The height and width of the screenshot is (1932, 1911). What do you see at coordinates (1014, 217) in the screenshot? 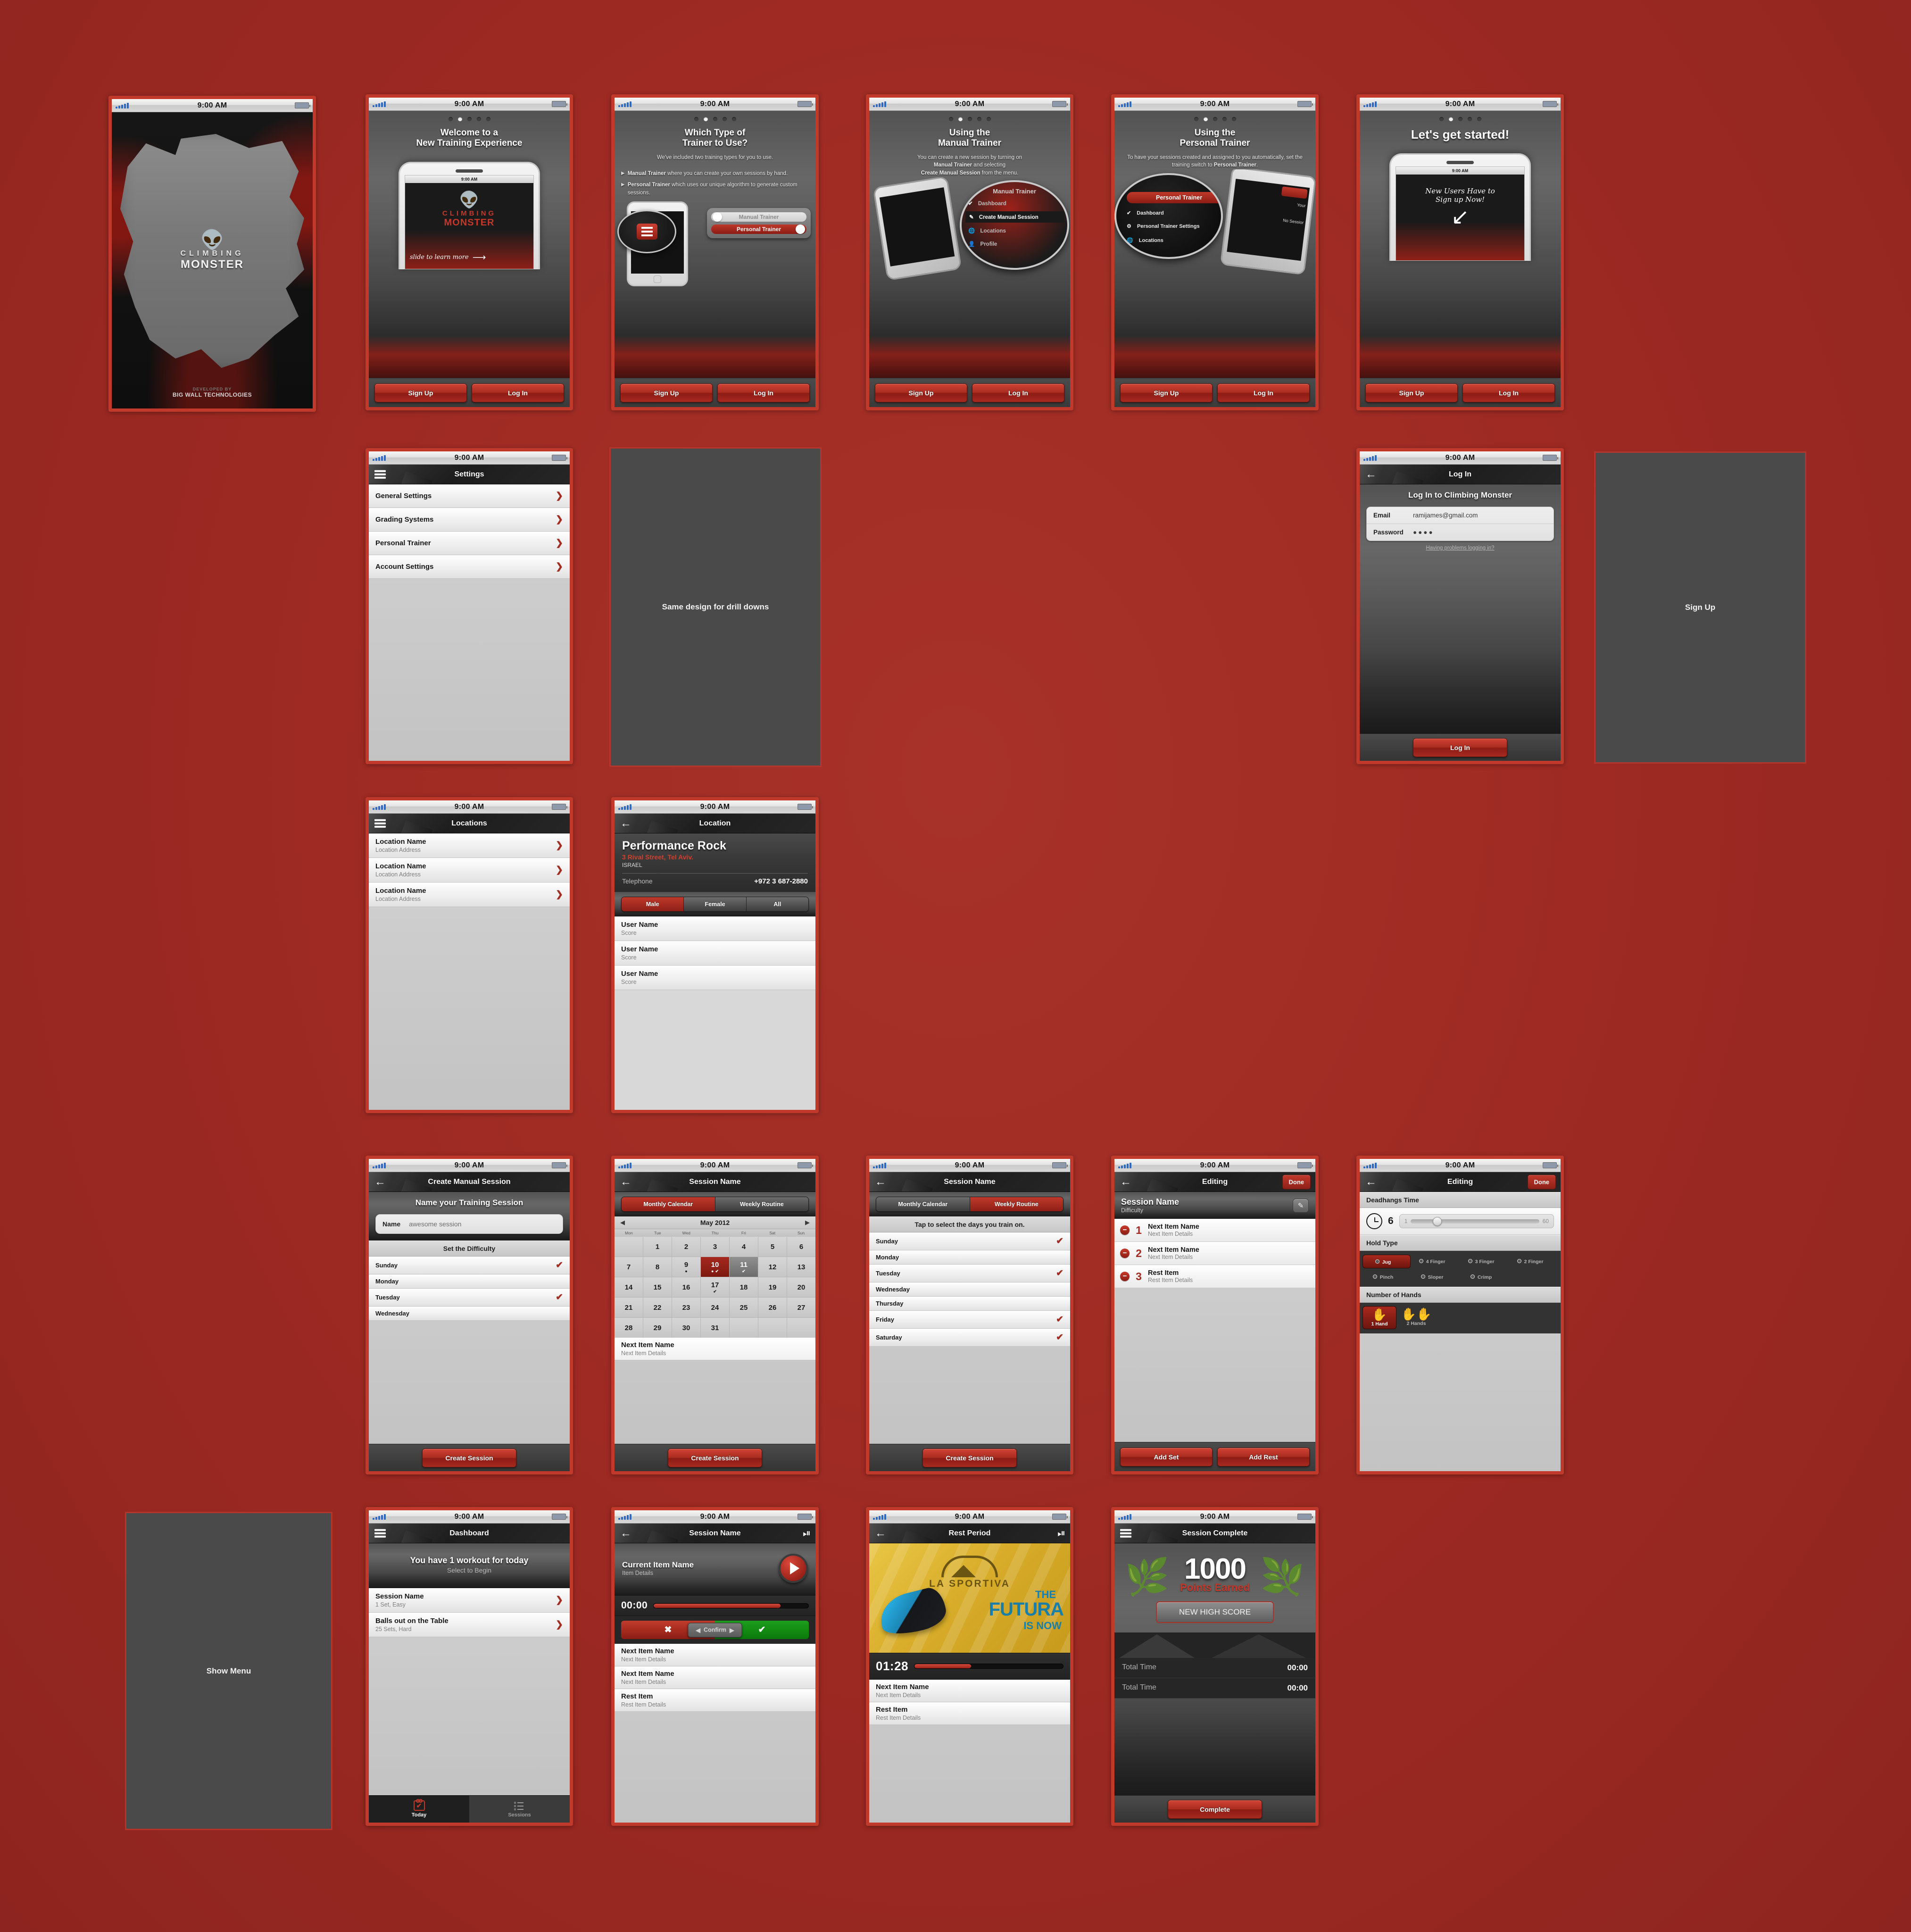
I see `menu-item-selected: ✎ Create Manual Session` at bounding box center [1014, 217].